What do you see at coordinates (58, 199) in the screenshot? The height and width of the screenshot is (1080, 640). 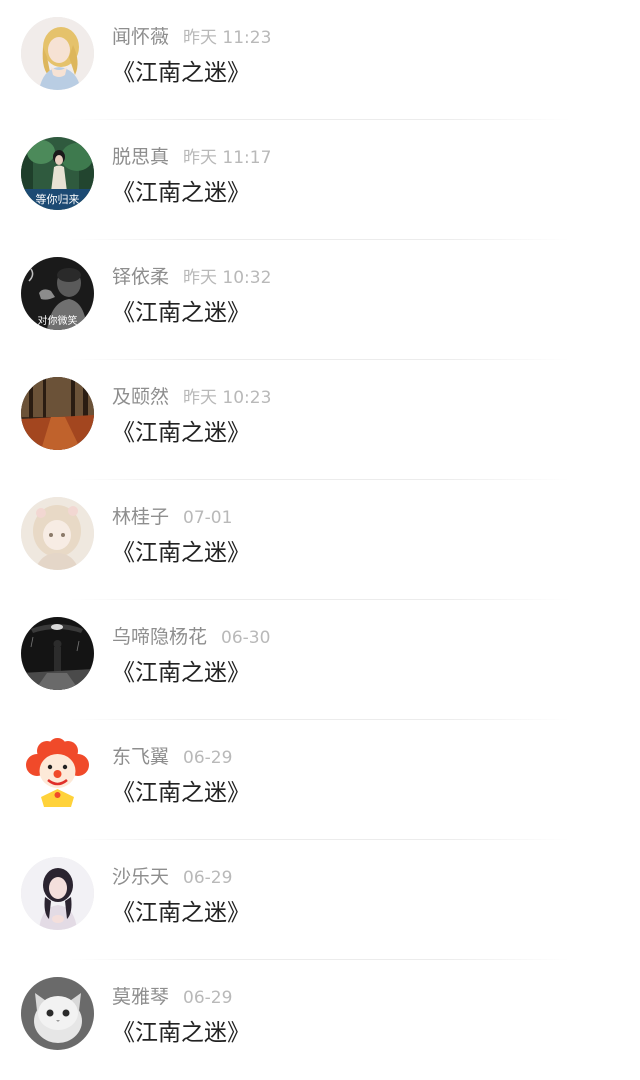 I see `avatar-caption: 等你归来` at bounding box center [58, 199].